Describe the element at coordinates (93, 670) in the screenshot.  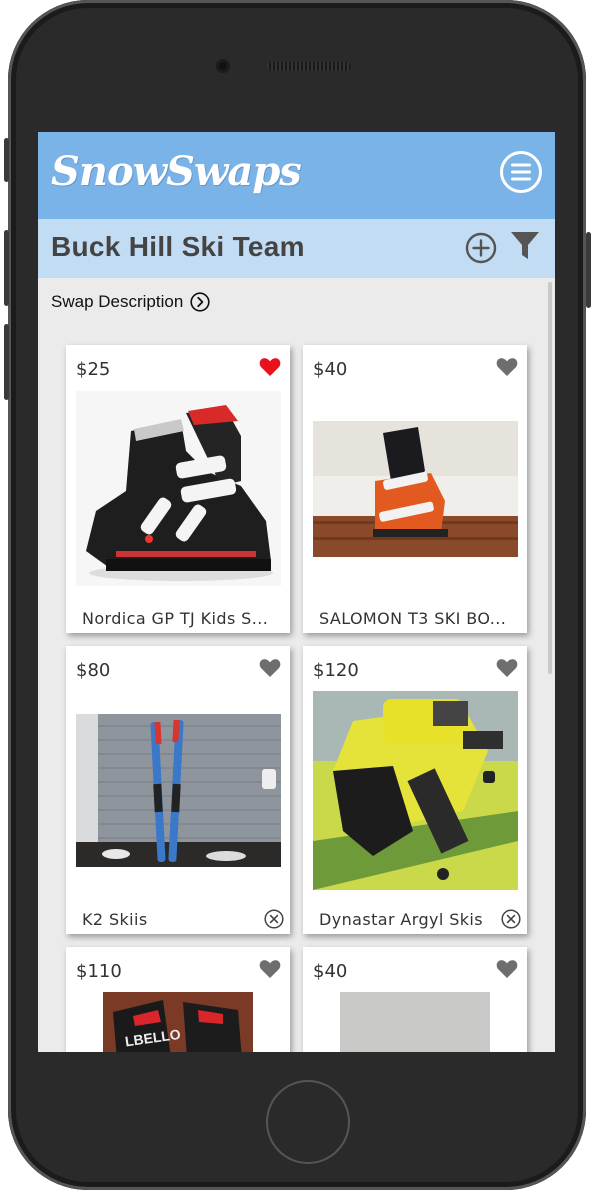
I see `item-price: $80` at that location.